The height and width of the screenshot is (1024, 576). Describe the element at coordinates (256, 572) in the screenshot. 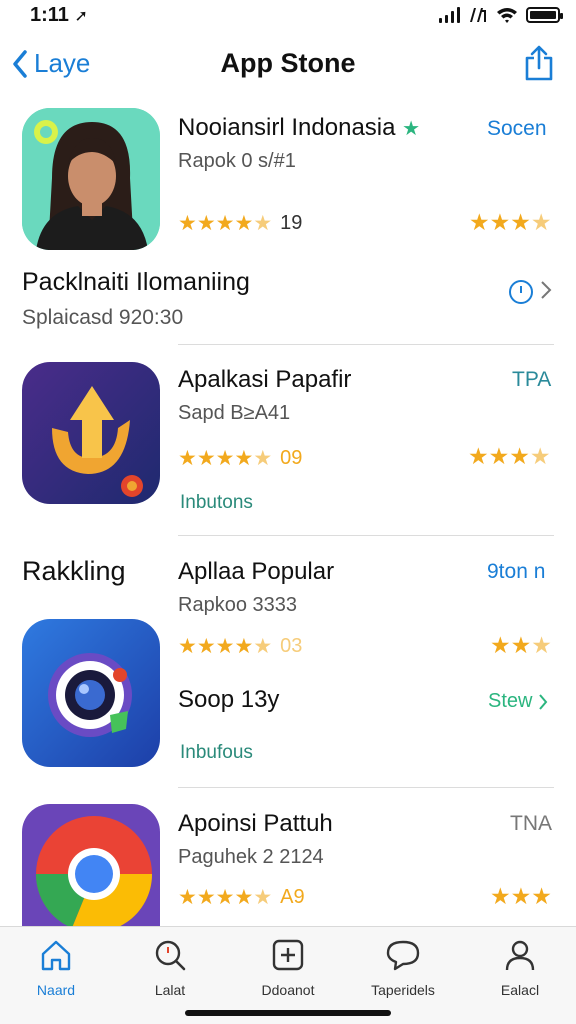

I see `app-name: Apllaa Popular` at that location.